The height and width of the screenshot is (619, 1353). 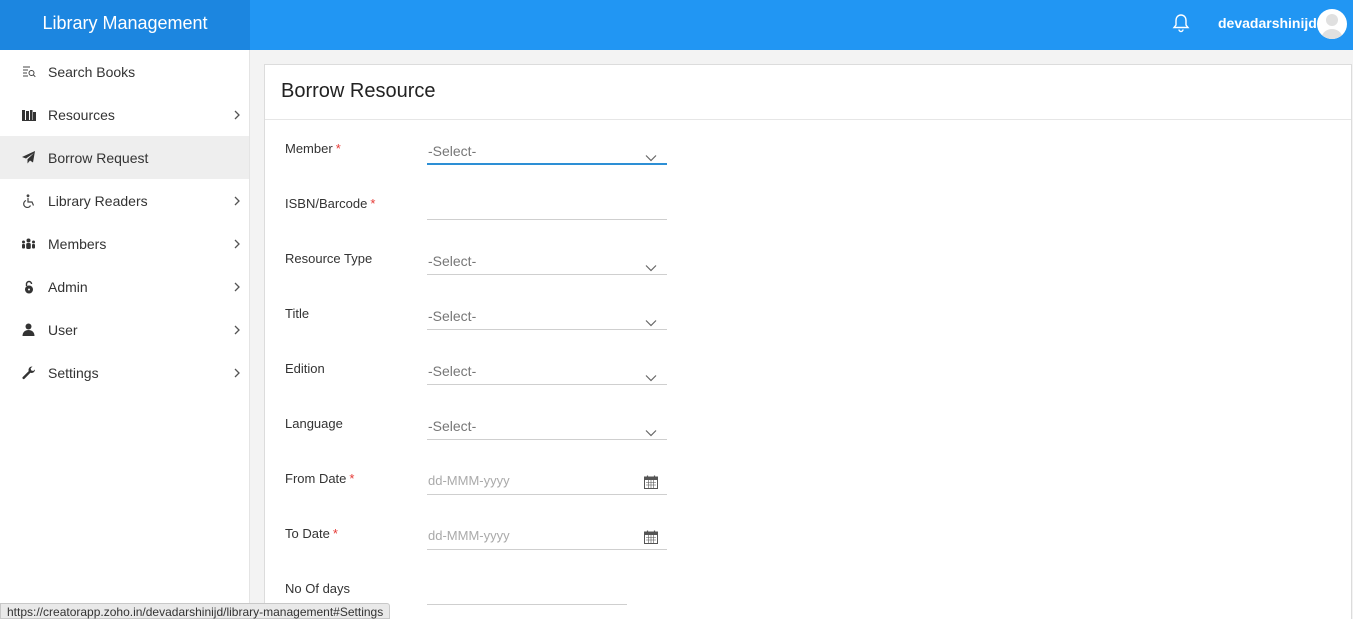 What do you see at coordinates (81, 114) in the screenshot?
I see `sidebar-item-label: Resources` at bounding box center [81, 114].